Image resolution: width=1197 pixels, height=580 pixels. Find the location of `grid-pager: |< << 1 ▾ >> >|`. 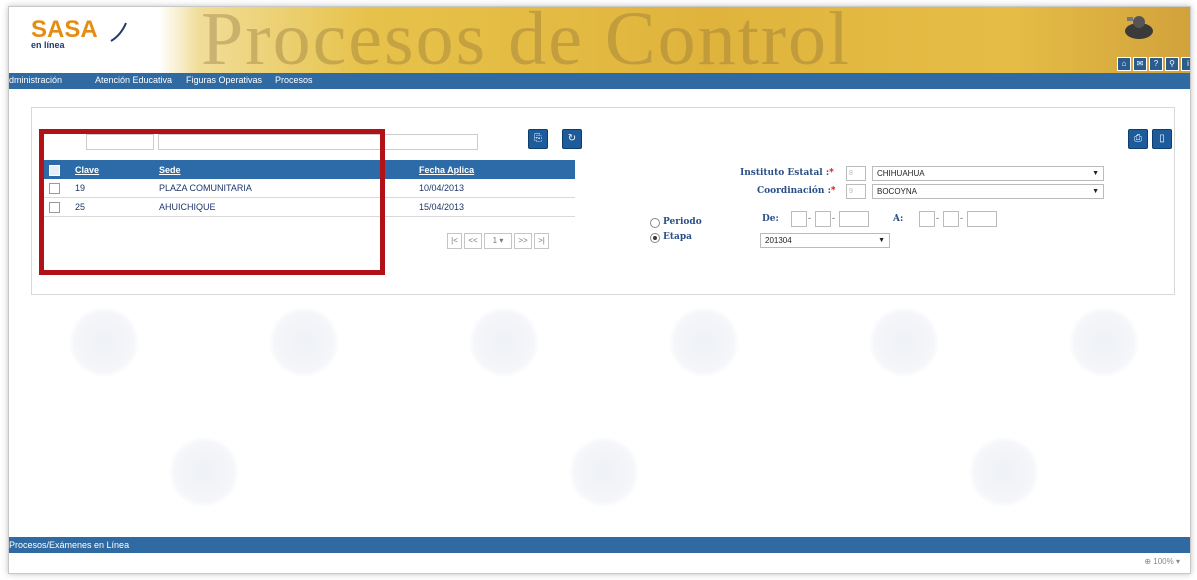

grid-pager: |< << 1 ▾ >> >| is located at coordinates (498, 241).